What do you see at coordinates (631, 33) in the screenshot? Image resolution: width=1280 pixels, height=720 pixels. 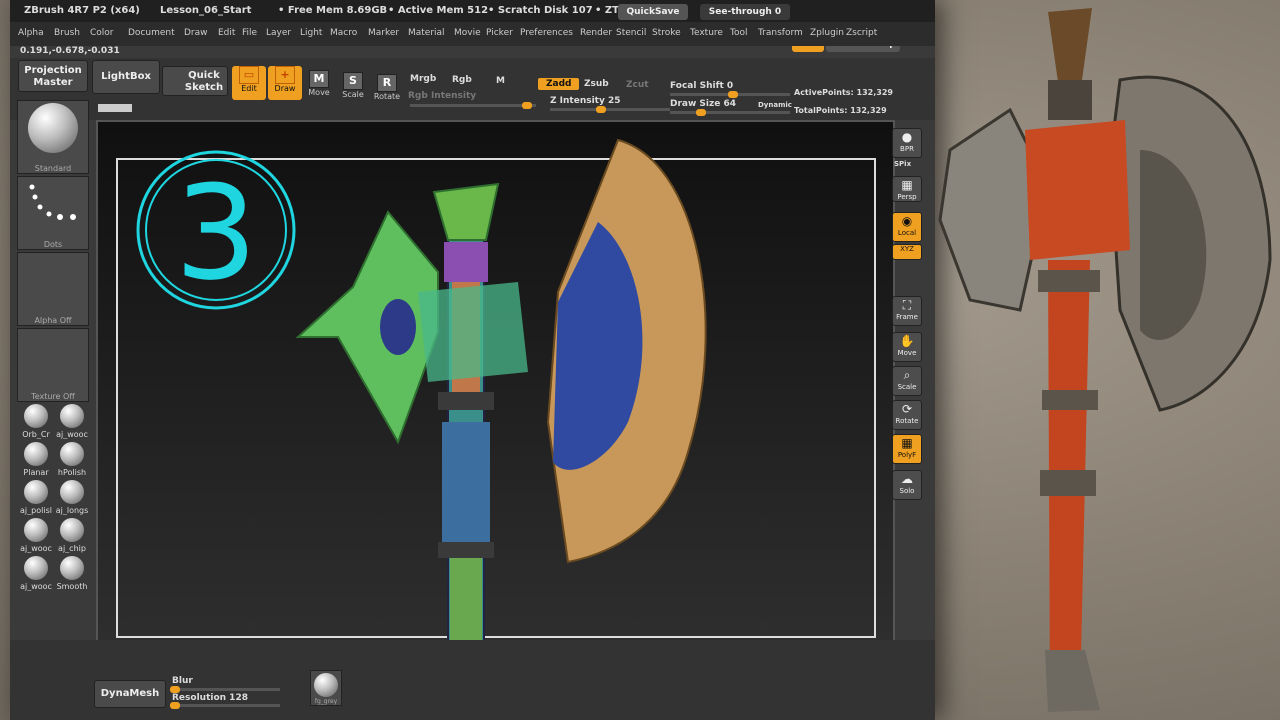 I see `menu-stencil: Stencil` at bounding box center [631, 33].